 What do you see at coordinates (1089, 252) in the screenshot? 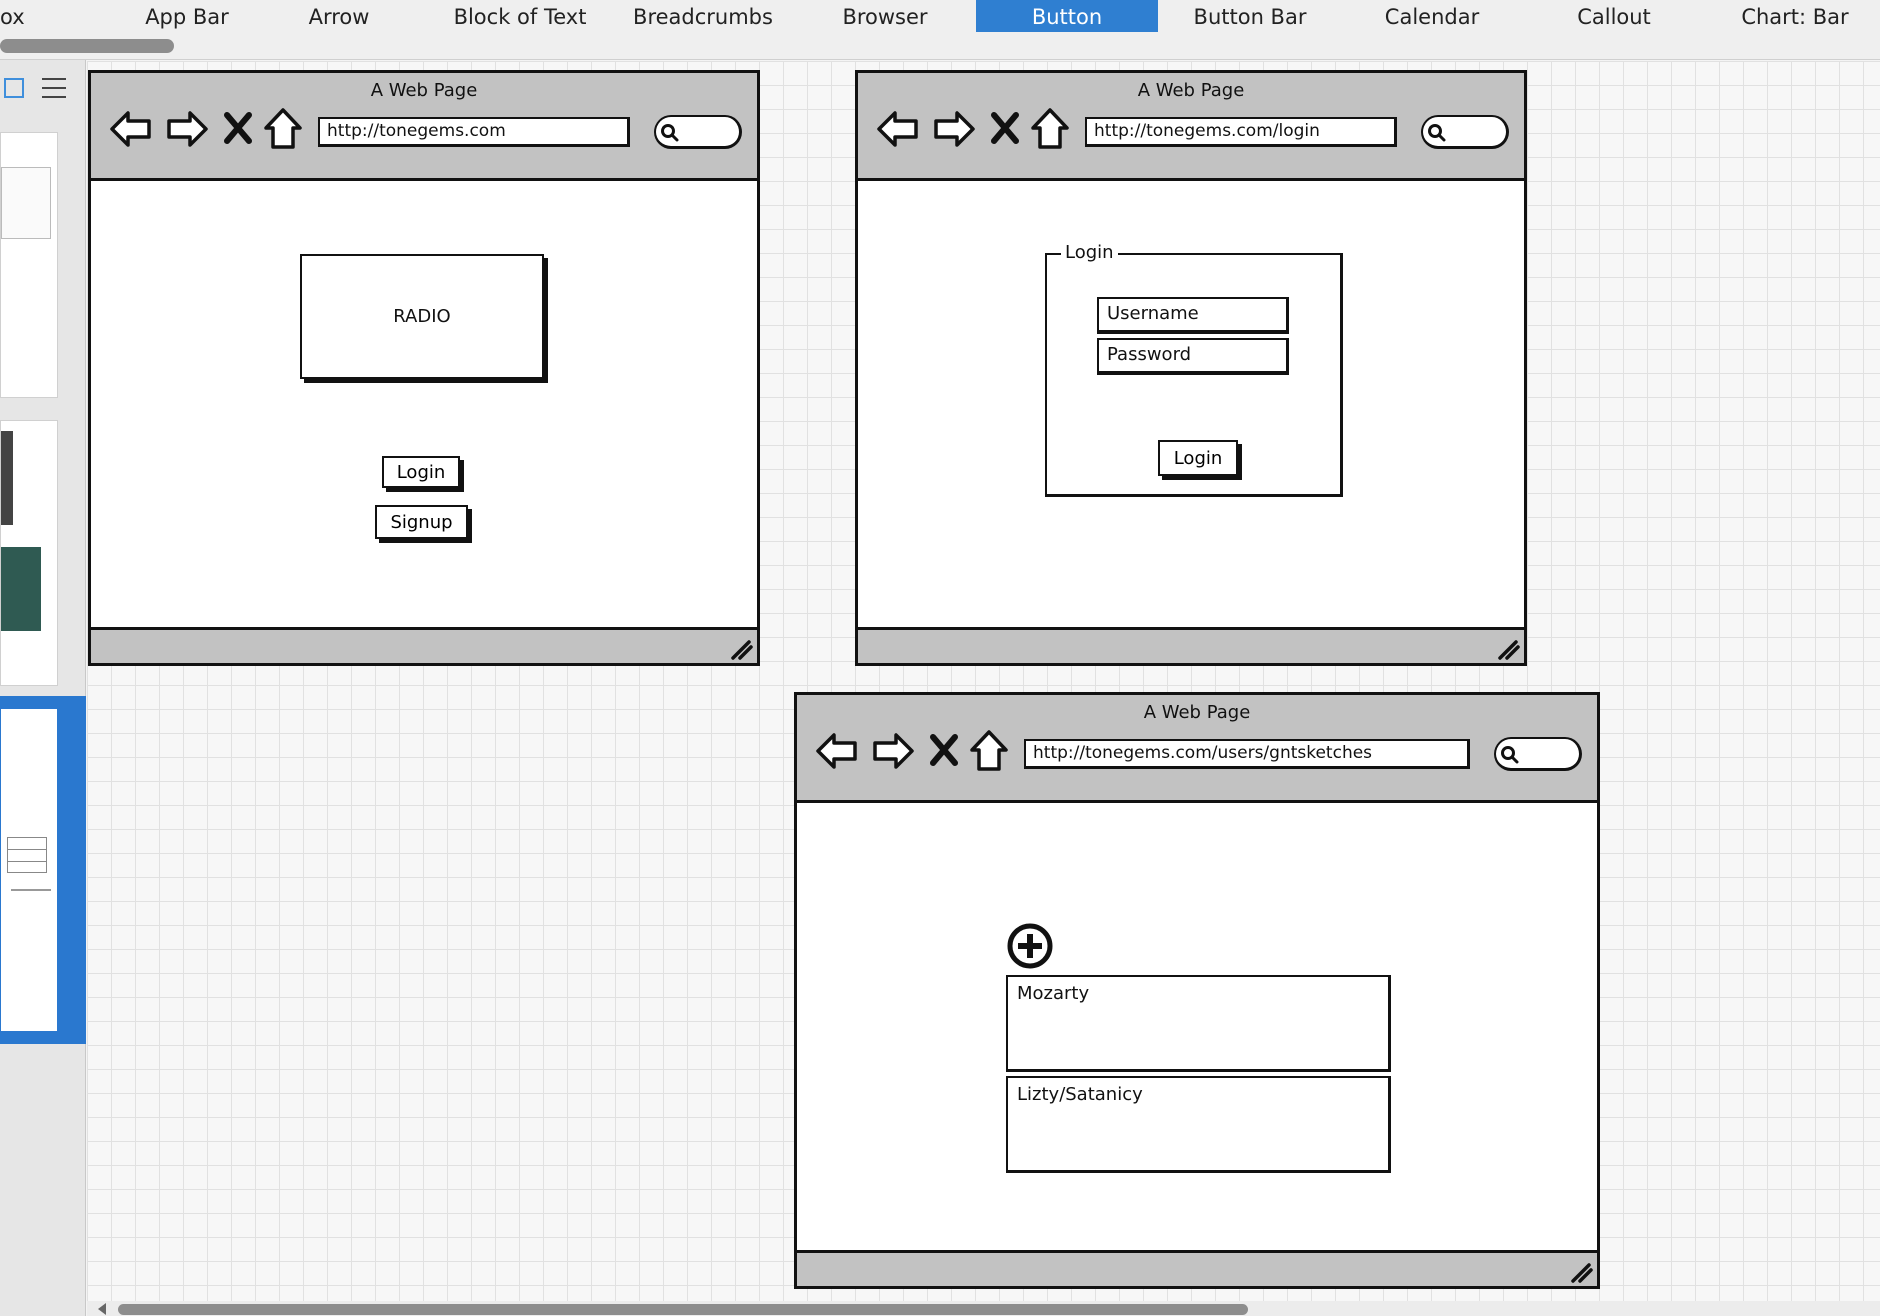
I see `login-fieldset-legend: Login` at bounding box center [1089, 252].